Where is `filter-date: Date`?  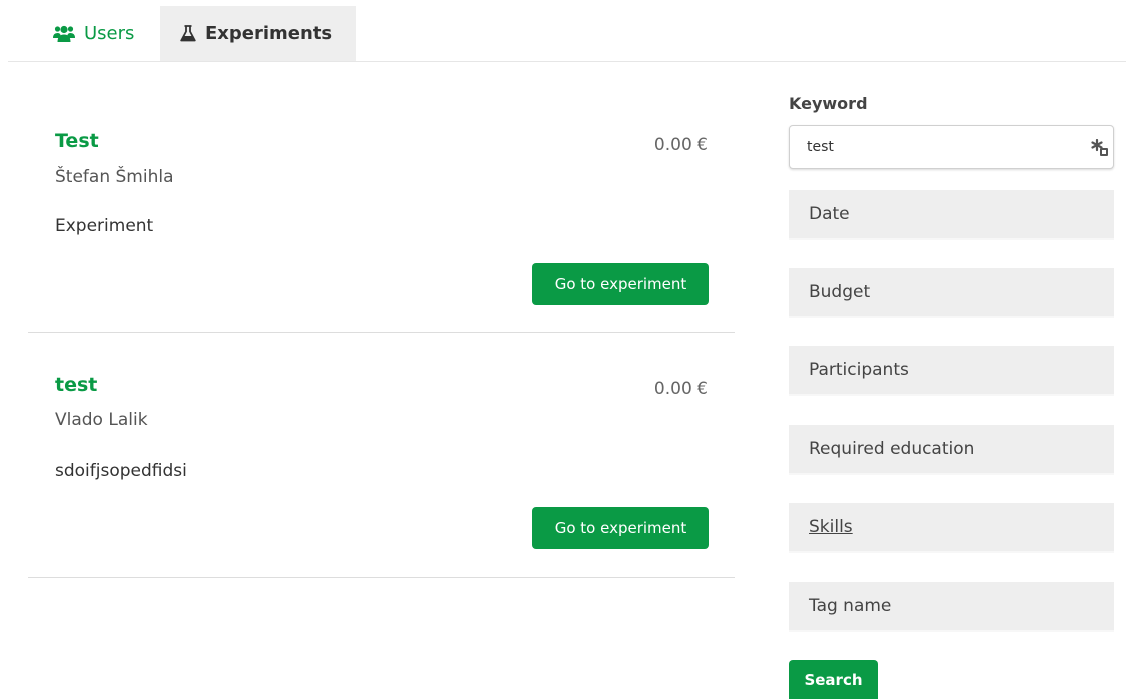
filter-date: Date is located at coordinates (951, 215).